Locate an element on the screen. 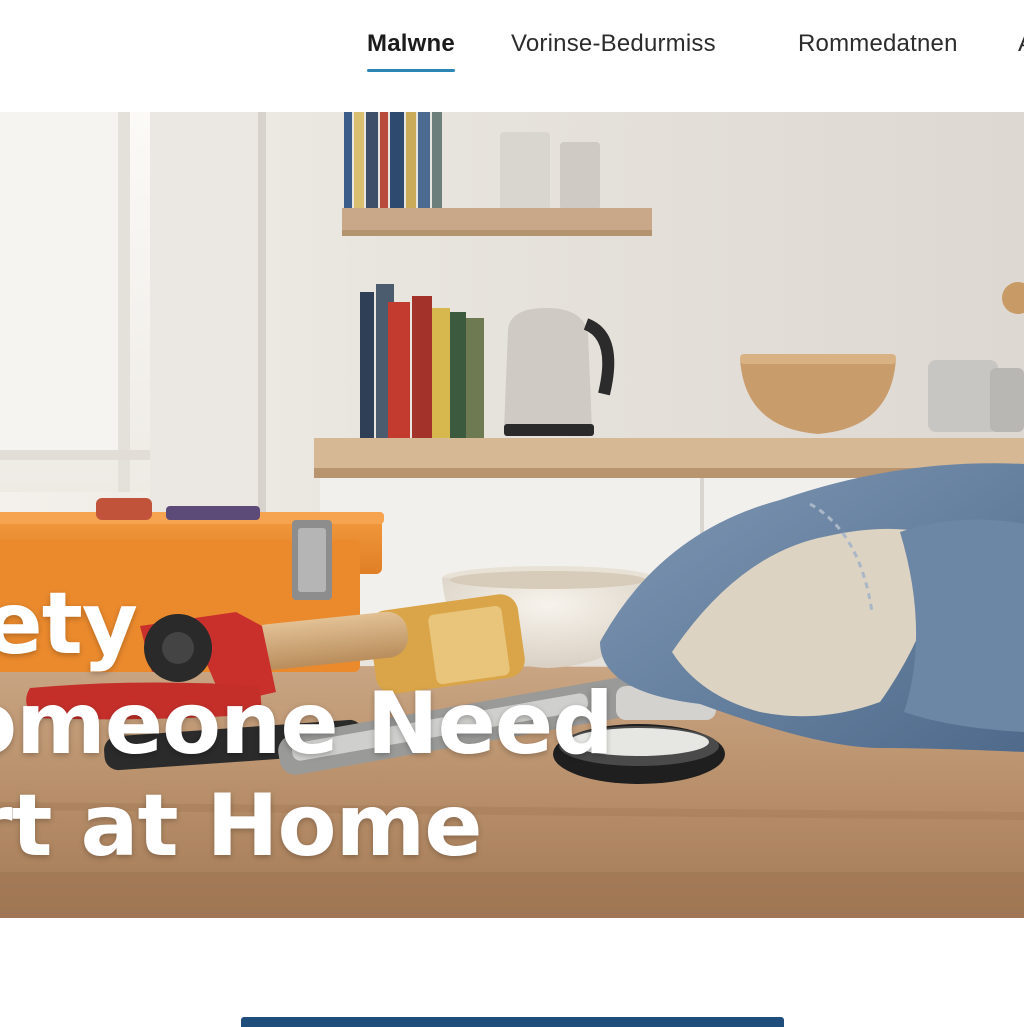 The width and height of the screenshot is (1024, 1027). nav-item-2: Rommedatnen is located at coordinates (878, 44).